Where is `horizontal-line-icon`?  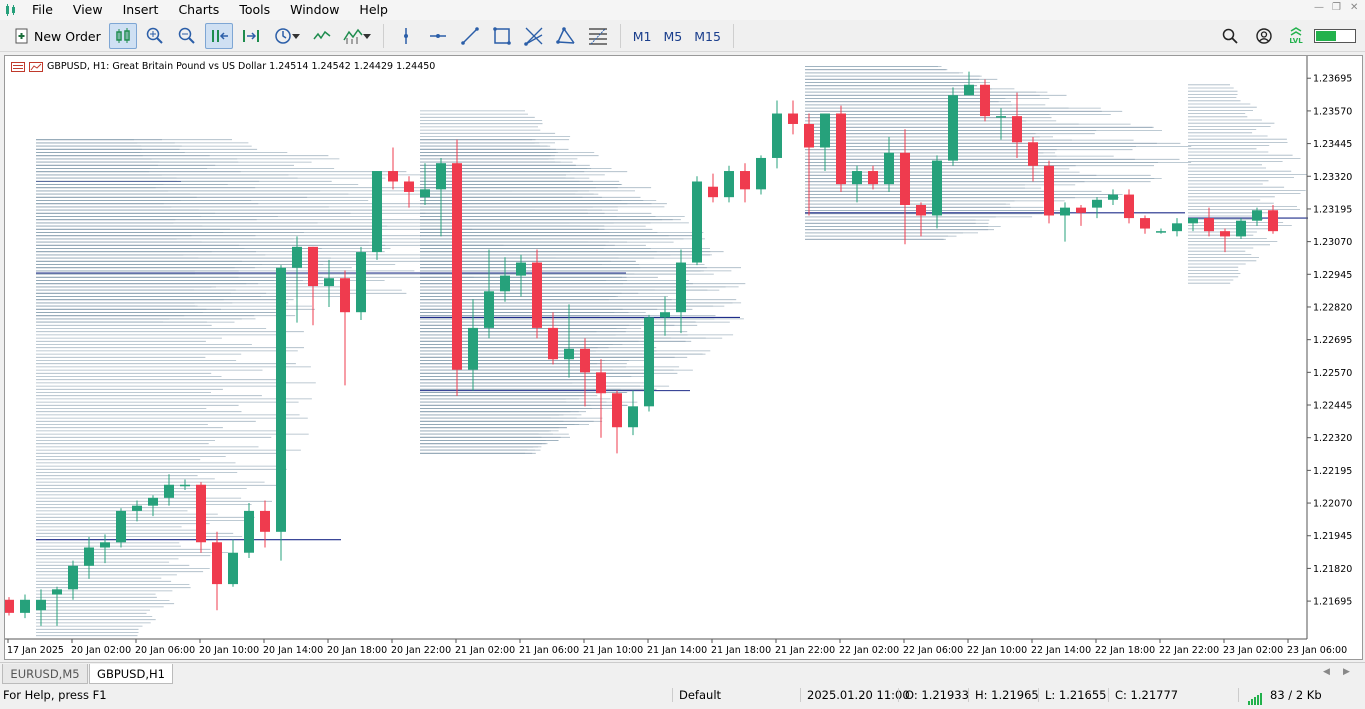
horizontal-line-icon is located at coordinates (437, 36).